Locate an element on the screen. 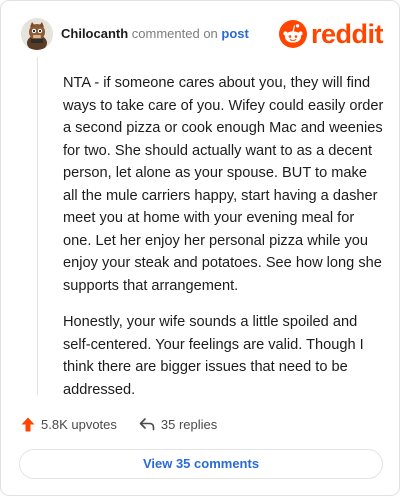 The width and height of the screenshot is (400, 496). upvote-button: 5.8K upvotes is located at coordinates (69, 424).